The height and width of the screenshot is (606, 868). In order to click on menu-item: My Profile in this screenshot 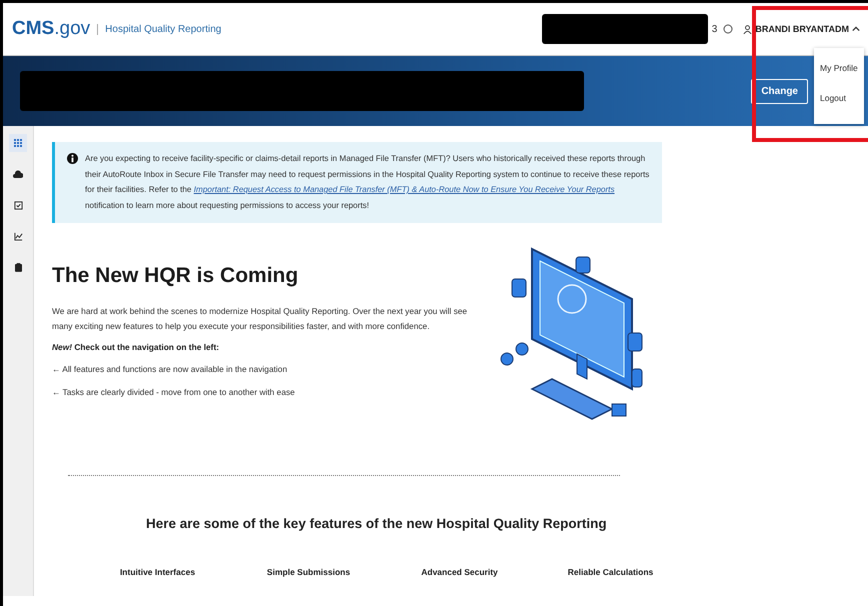, I will do `click(839, 71)`.